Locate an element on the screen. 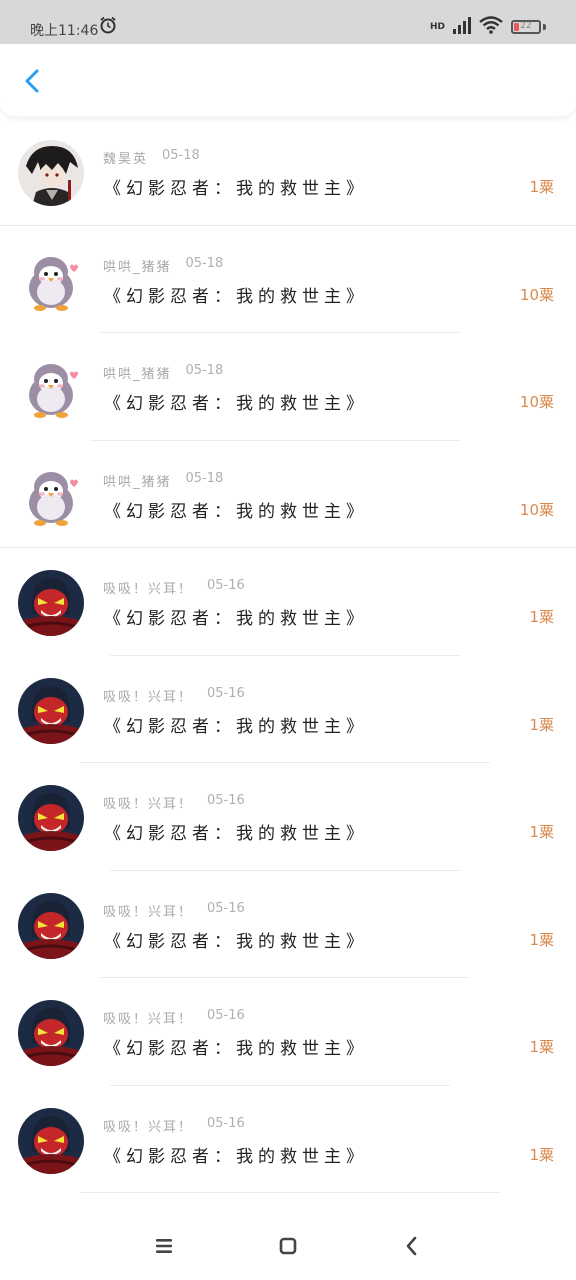 The width and height of the screenshot is (576, 1280). row-divider is located at coordinates (290, 1192).